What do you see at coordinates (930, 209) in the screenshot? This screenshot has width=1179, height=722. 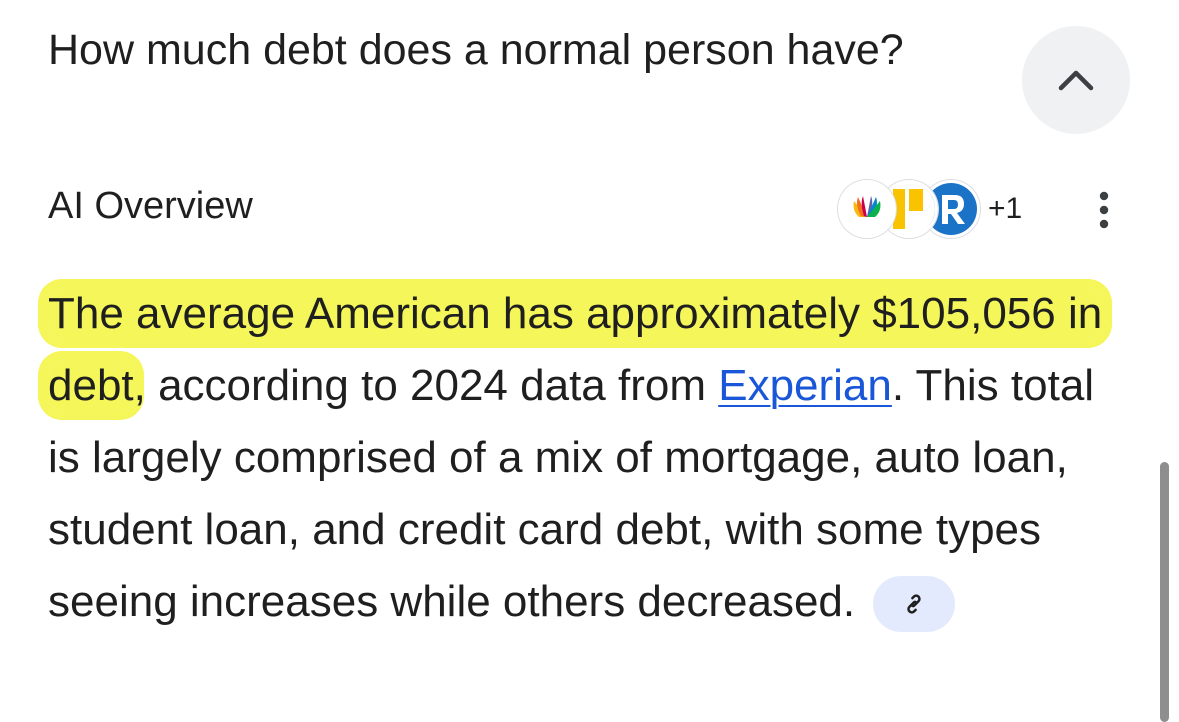 I see `sources-button: +1` at bounding box center [930, 209].